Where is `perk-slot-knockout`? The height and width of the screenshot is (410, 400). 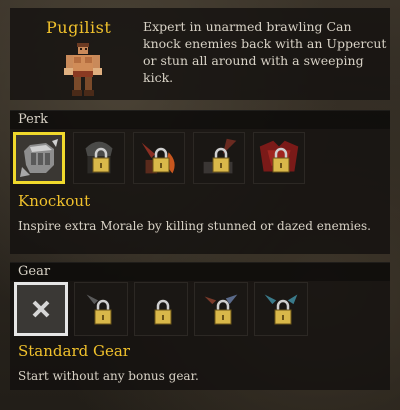 perk-slot-knockout is located at coordinates (39, 158).